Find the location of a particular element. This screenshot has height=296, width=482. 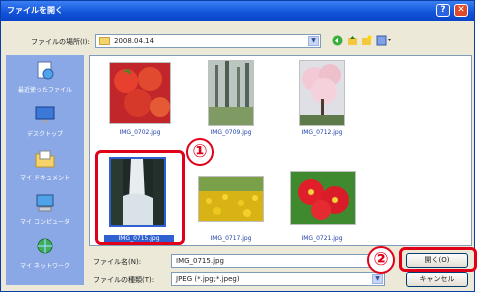

dialog-title: ファイルを開く is located at coordinates (35, 10).